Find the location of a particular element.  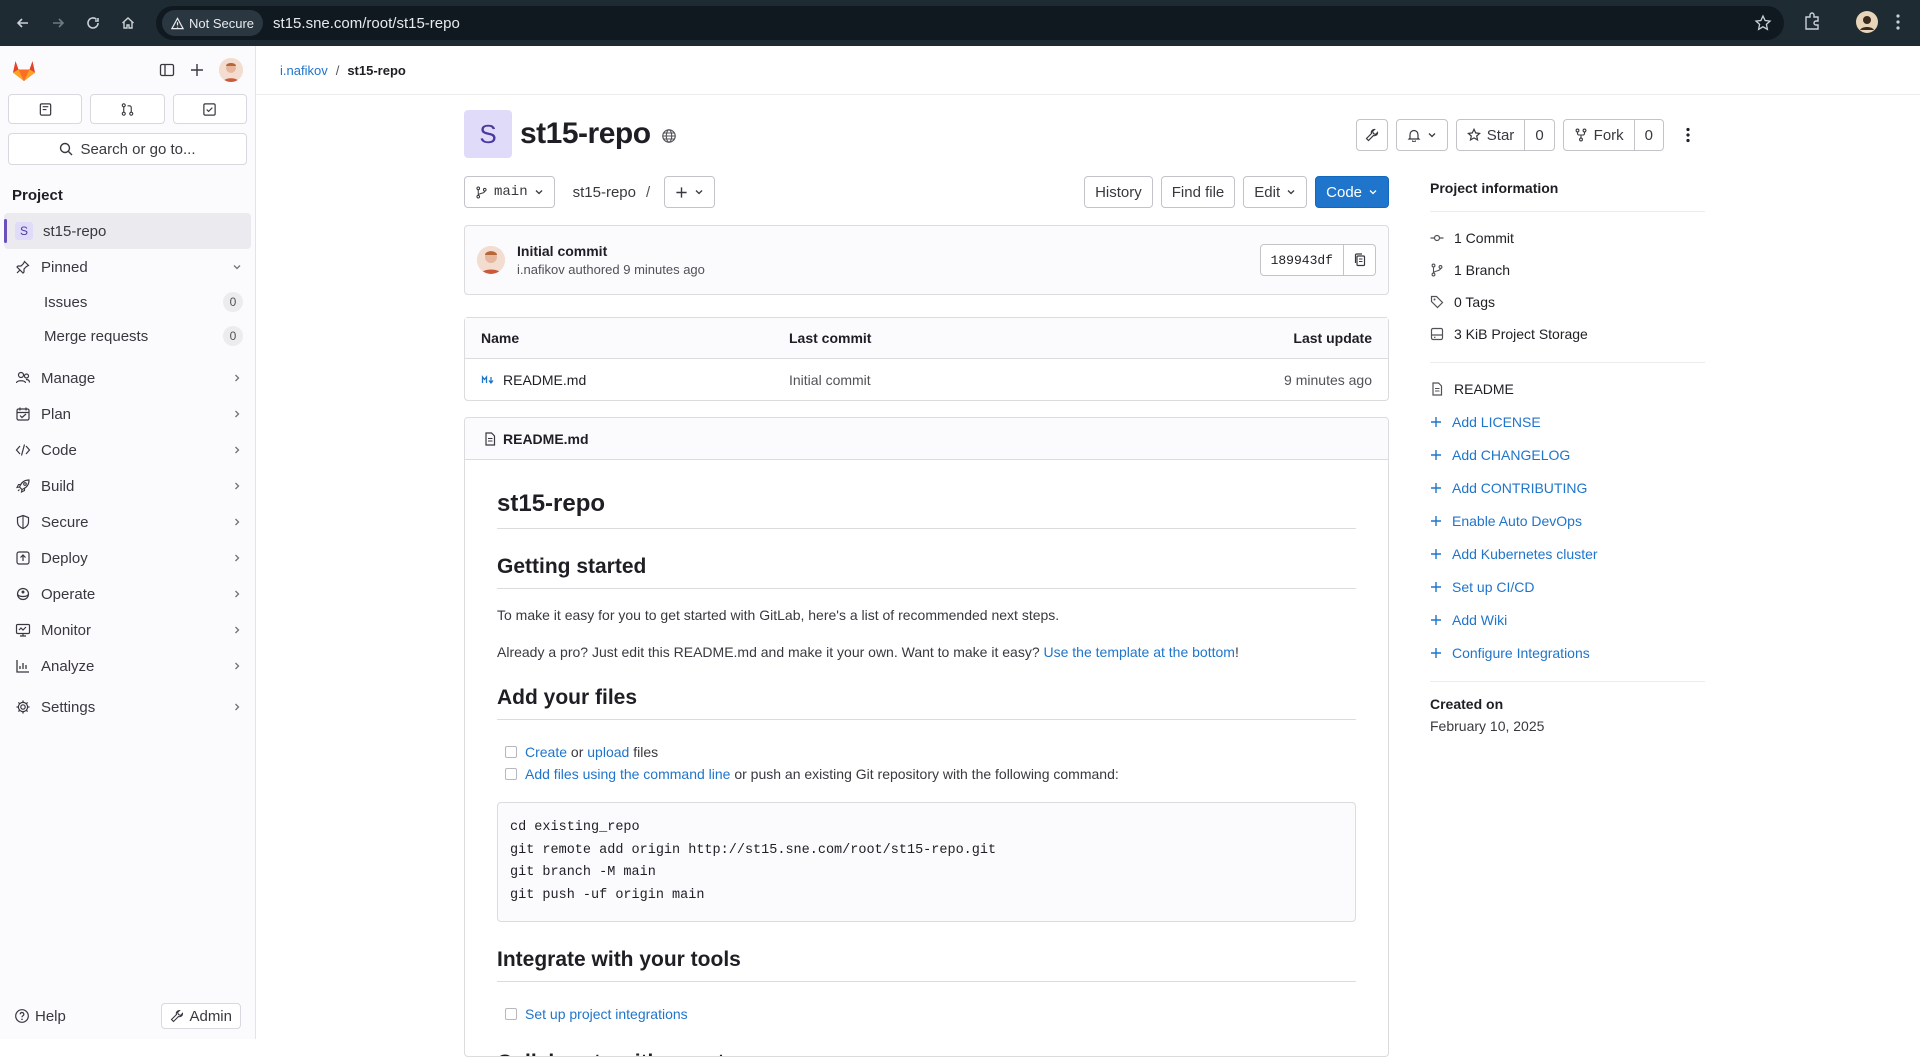

reload-icon is located at coordinates (93, 23).